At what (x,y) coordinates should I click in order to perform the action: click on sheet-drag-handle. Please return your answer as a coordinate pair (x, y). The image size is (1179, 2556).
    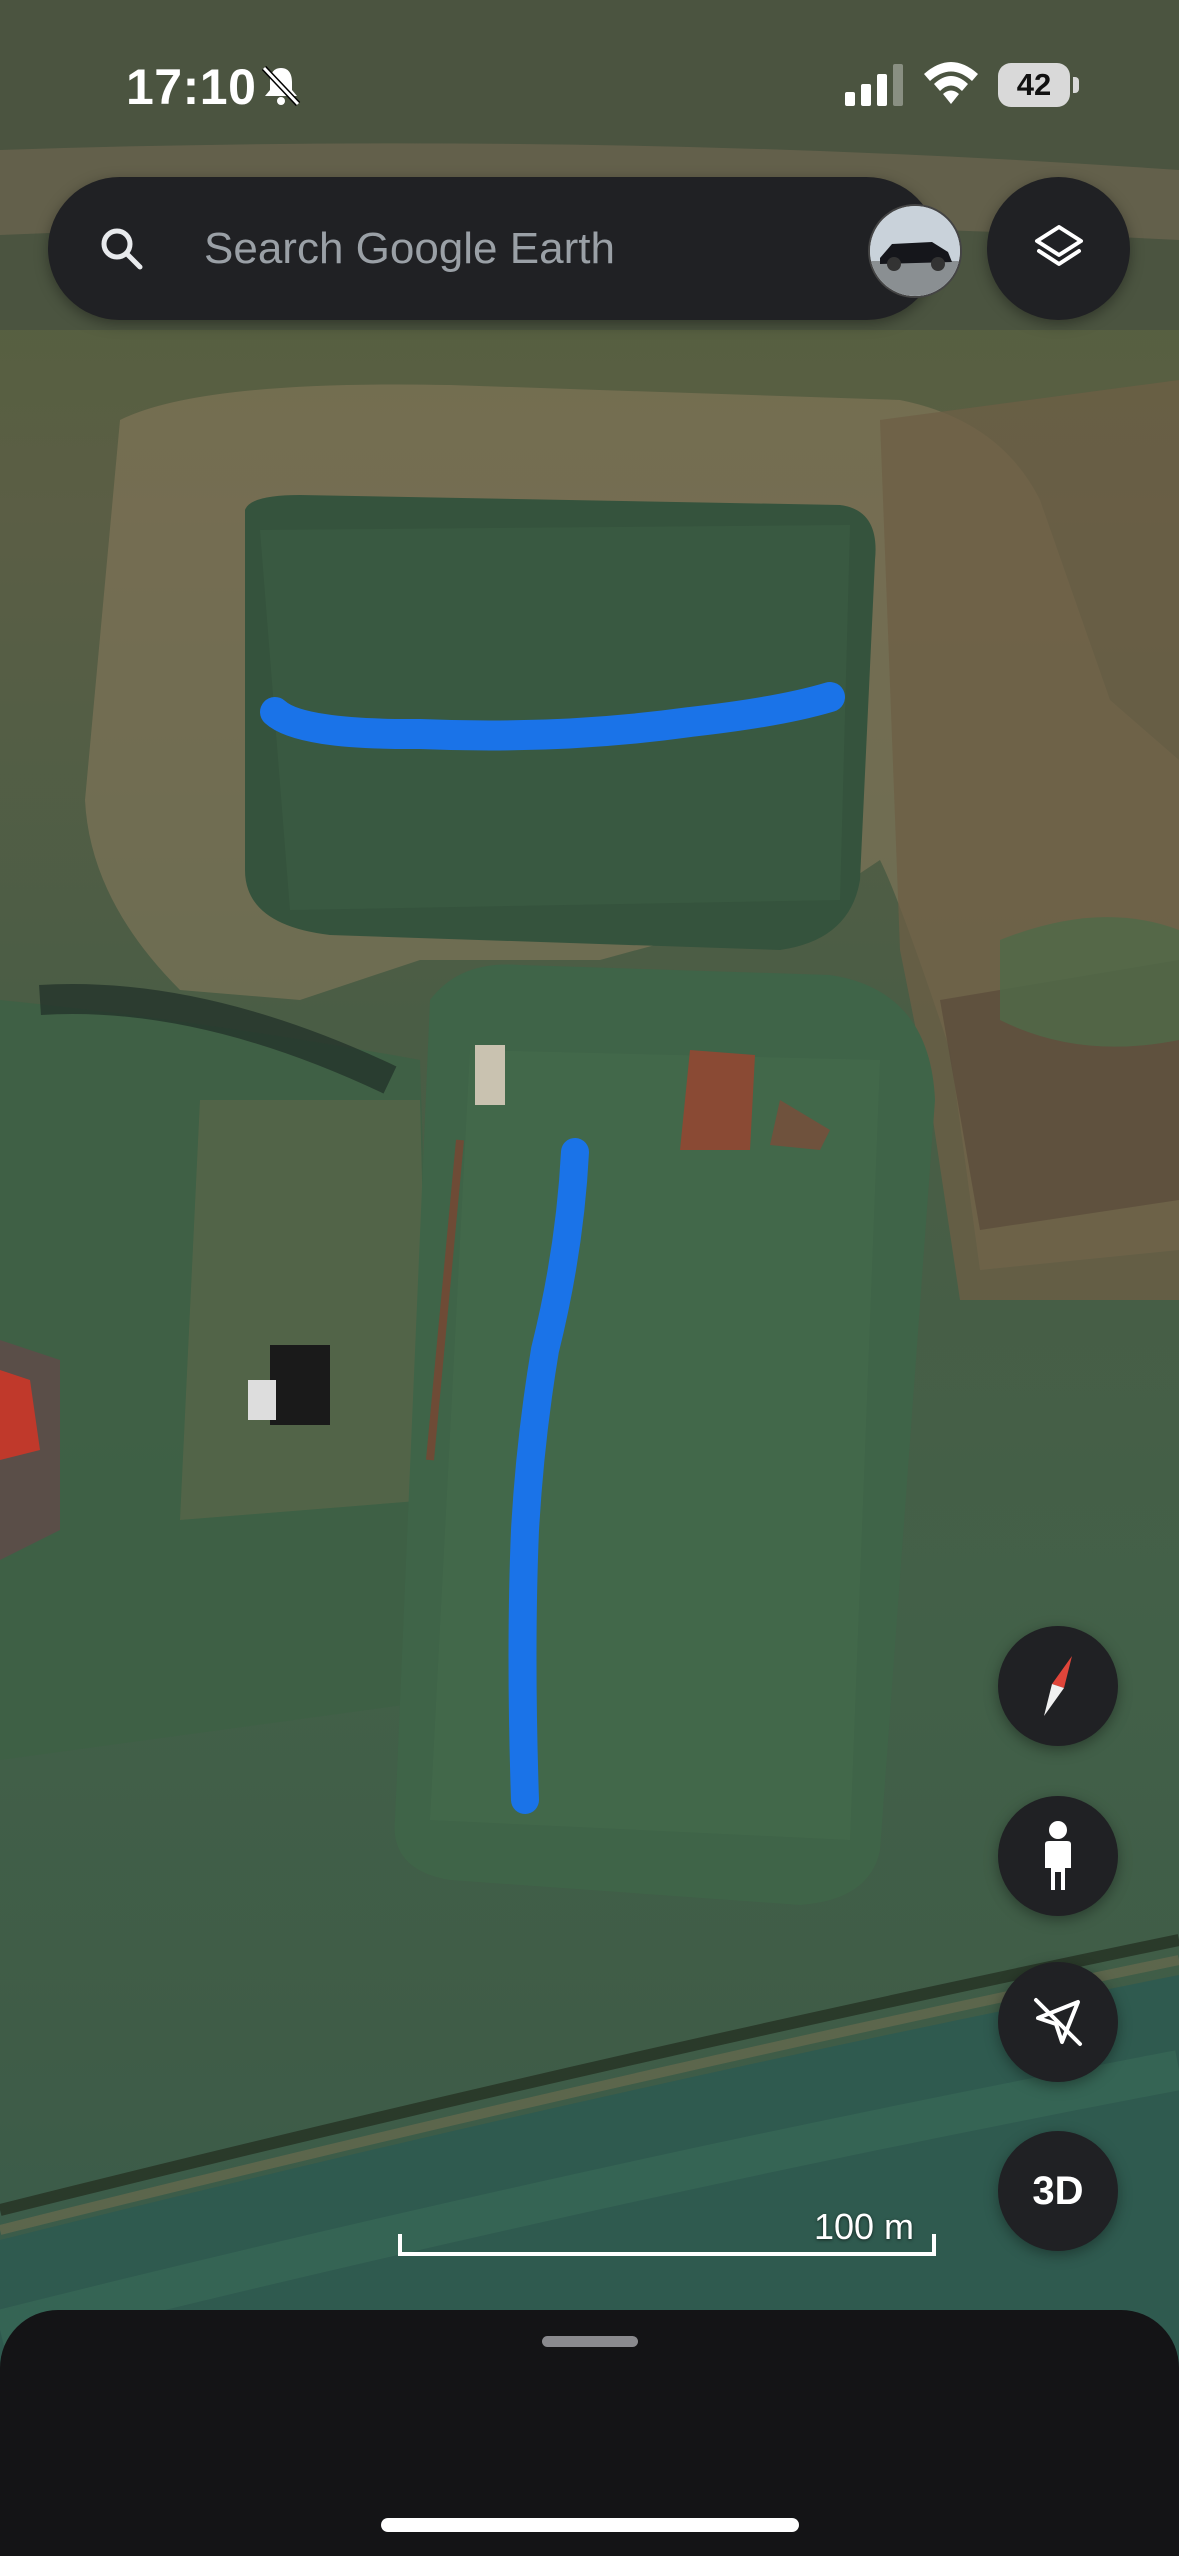
    Looking at the image, I should click on (590, 2341).